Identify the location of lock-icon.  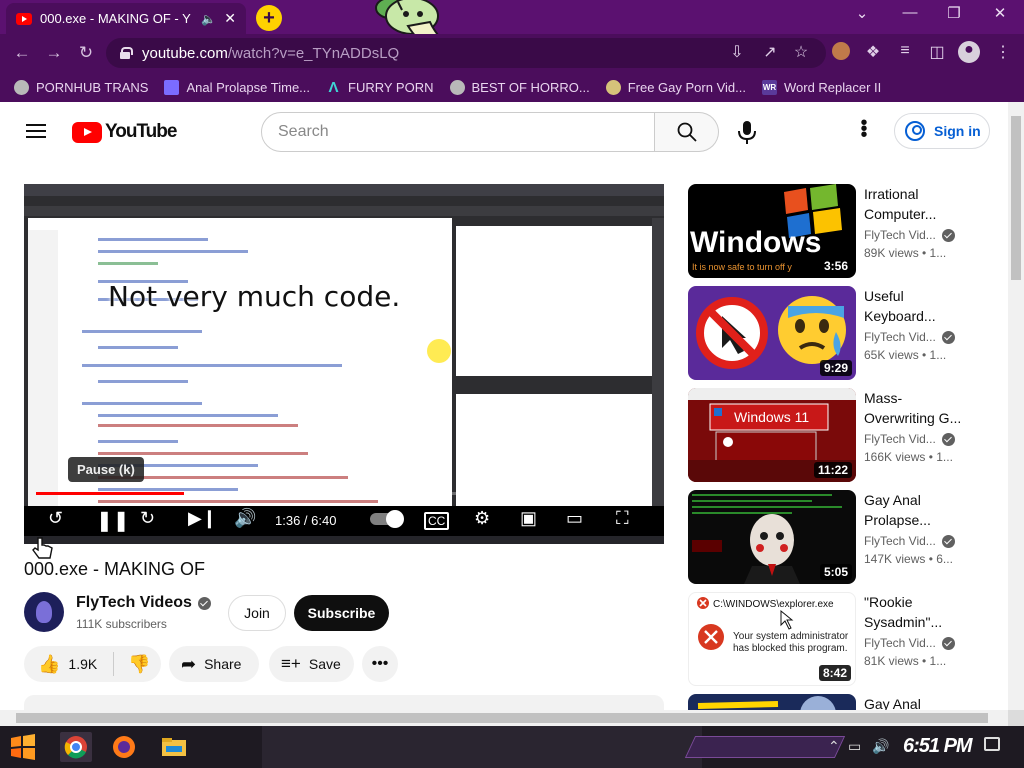
(126, 53).